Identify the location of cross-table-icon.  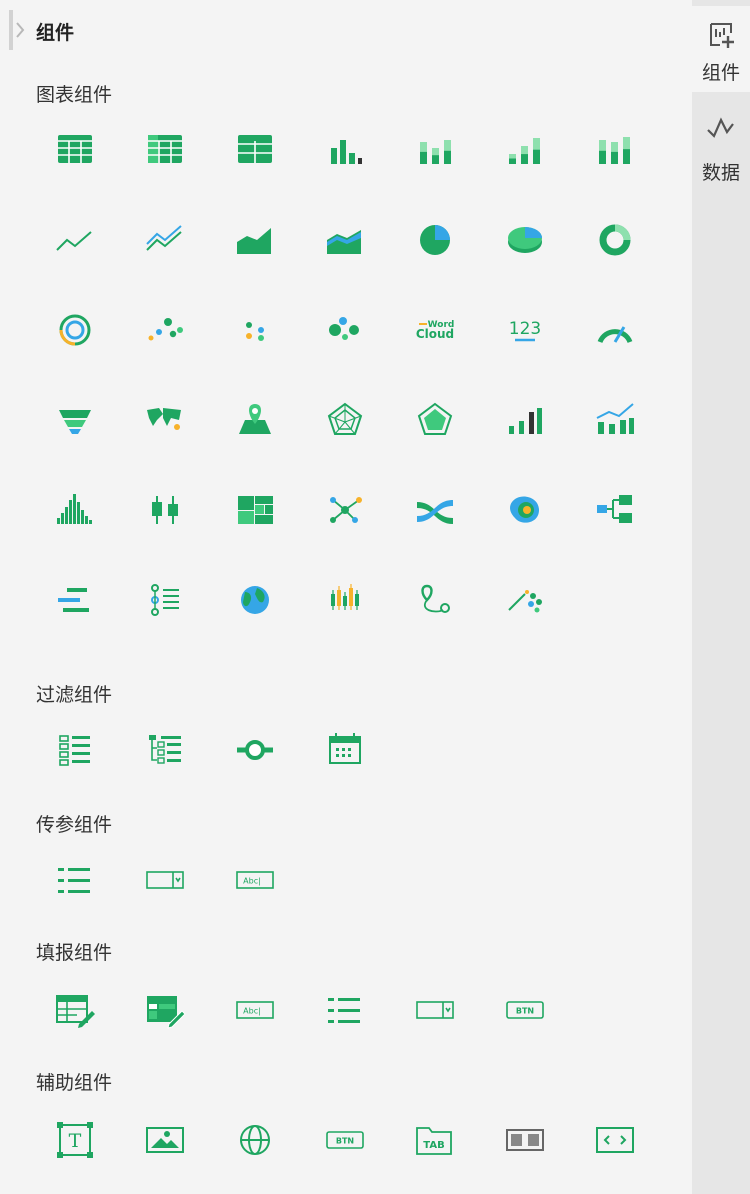
(165, 150).